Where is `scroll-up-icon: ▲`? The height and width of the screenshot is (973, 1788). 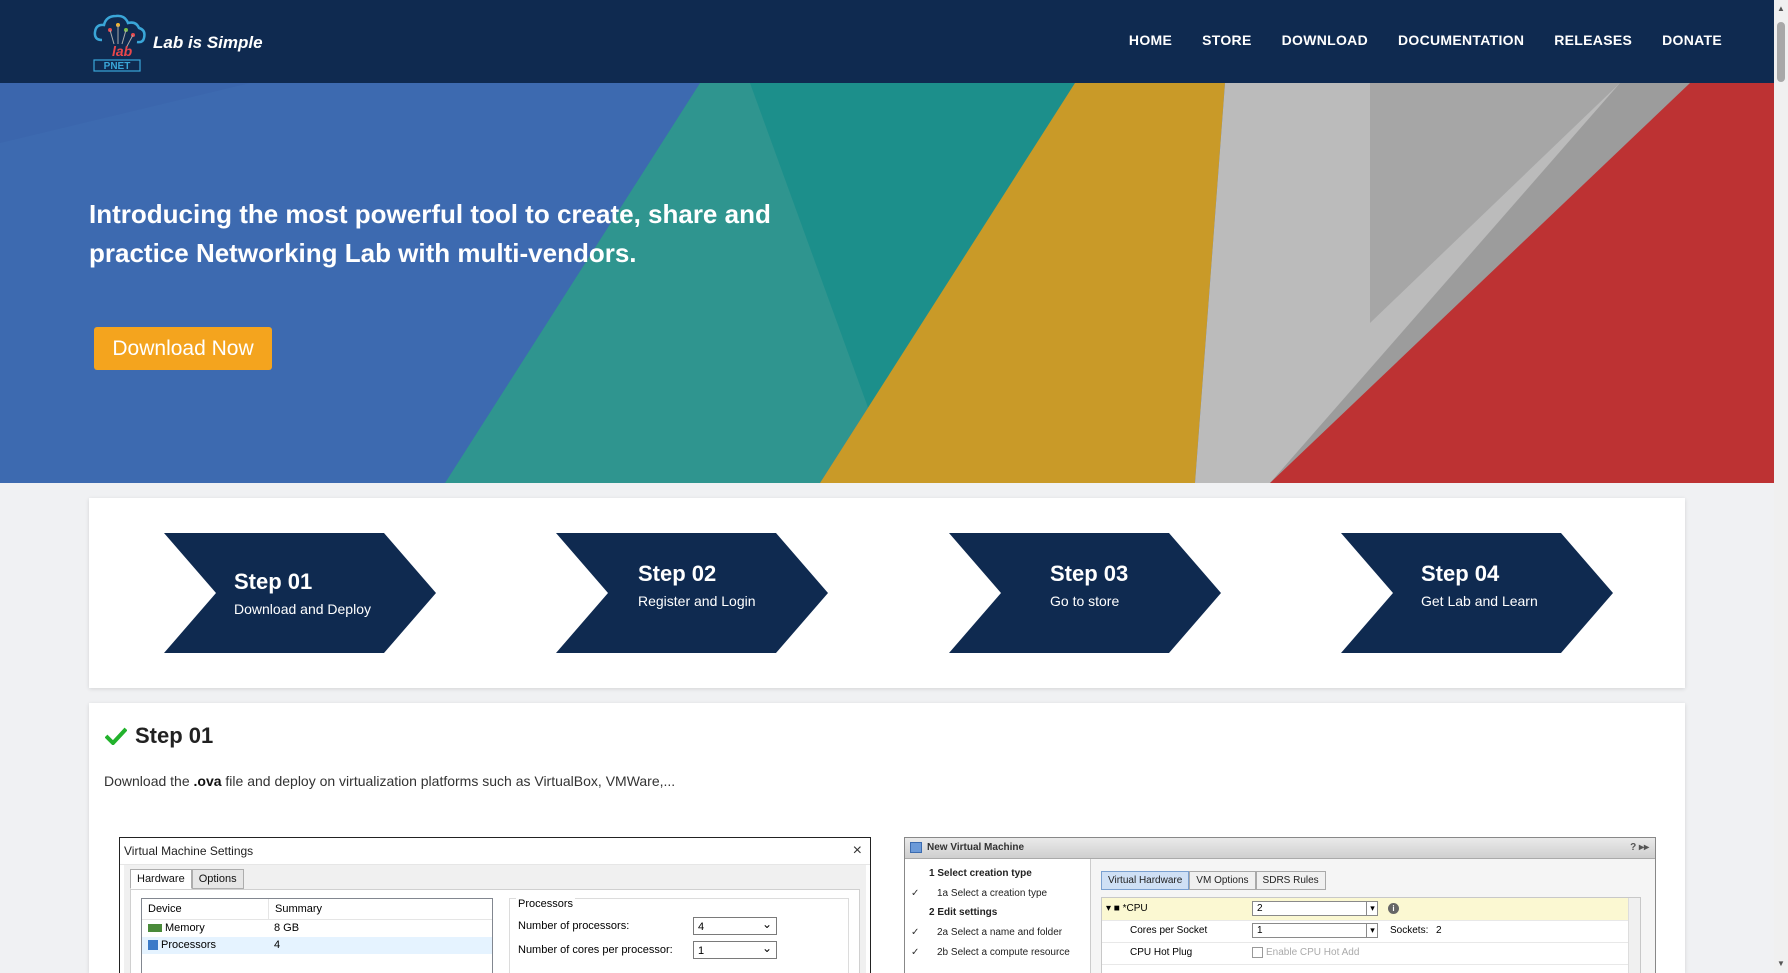
scroll-up-icon: ▲ is located at coordinates (1781, 9).